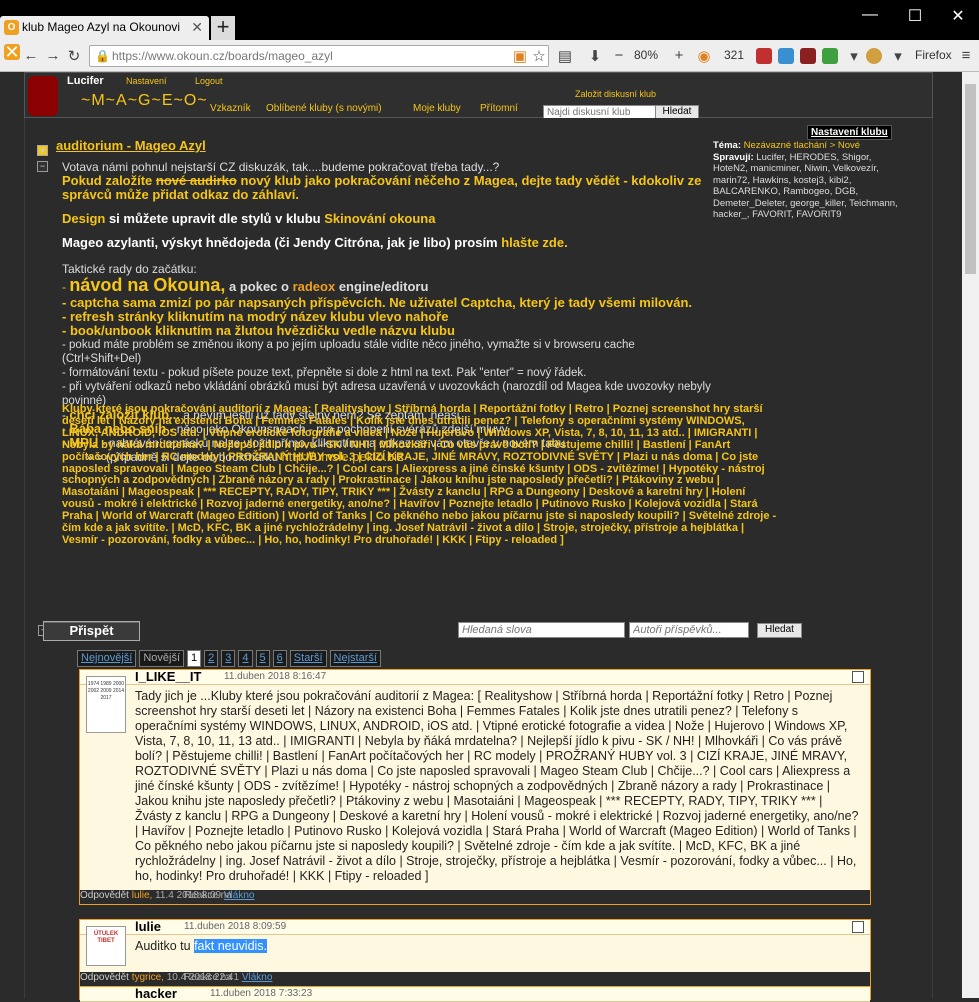  Describe the element at coordinates (874, 56) in the screenshot. I see `addon-face-icon` at that location.